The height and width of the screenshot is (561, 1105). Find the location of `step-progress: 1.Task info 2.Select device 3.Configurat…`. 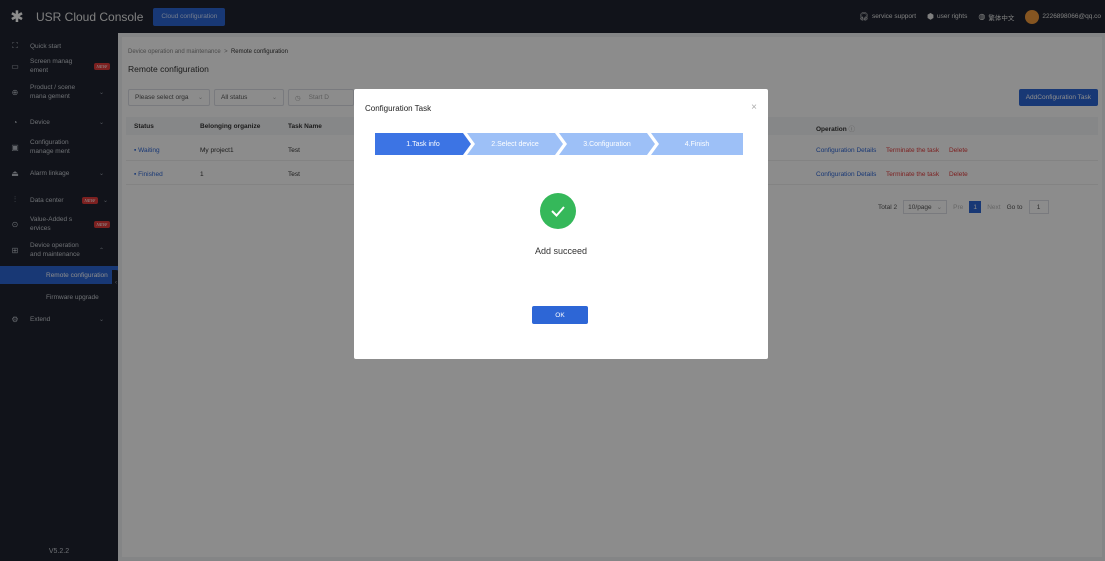

step-progress: 1.Task info 2.Select device 3.Configurat… is located at coordinates (559, 144).